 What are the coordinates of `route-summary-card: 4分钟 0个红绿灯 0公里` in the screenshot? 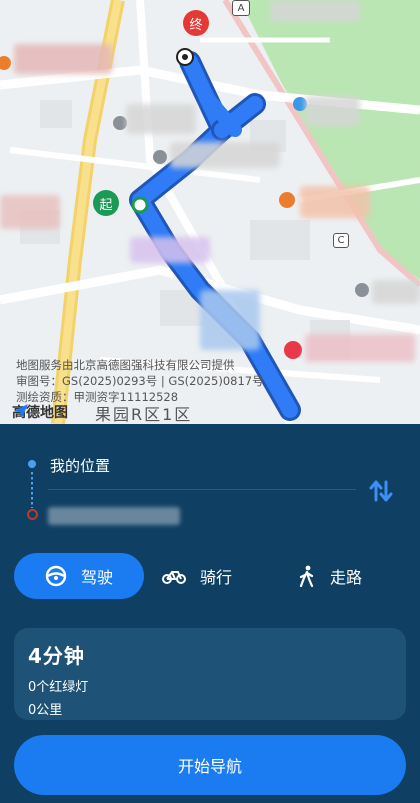 It's located at (210, 674).